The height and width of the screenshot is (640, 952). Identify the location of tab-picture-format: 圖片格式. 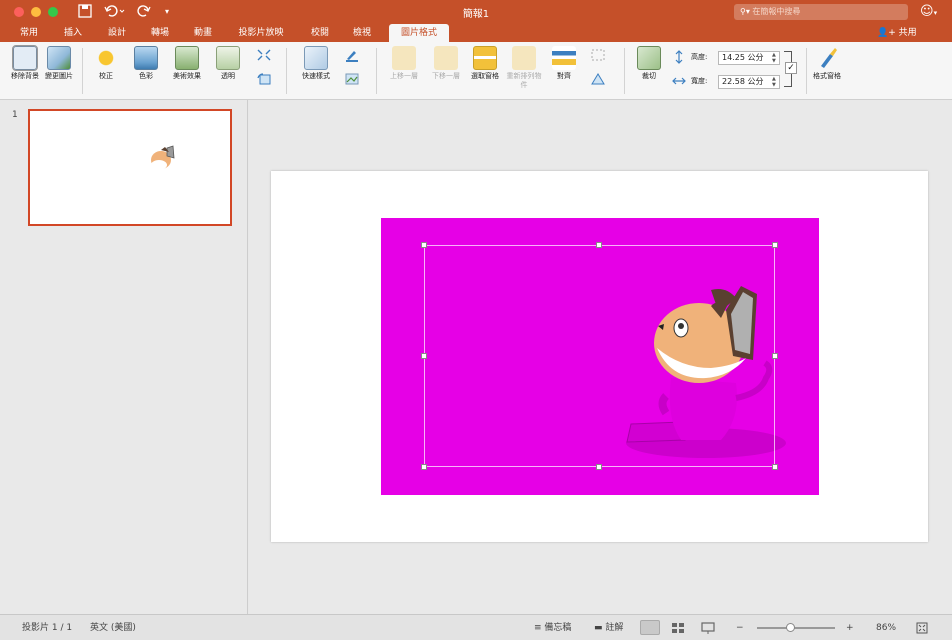
(419, 33).